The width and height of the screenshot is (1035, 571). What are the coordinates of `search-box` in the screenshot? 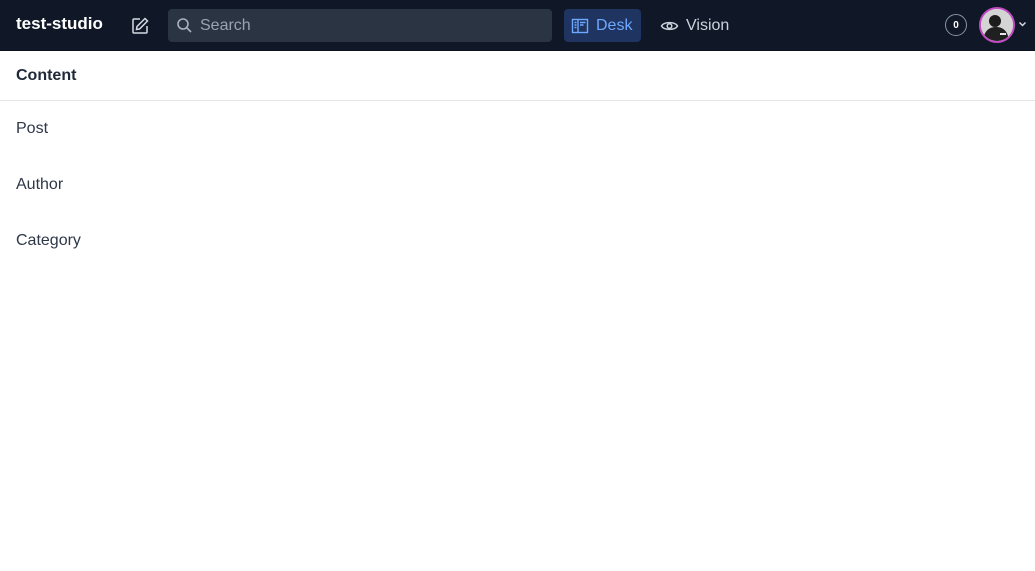 It's located at (360, 25).